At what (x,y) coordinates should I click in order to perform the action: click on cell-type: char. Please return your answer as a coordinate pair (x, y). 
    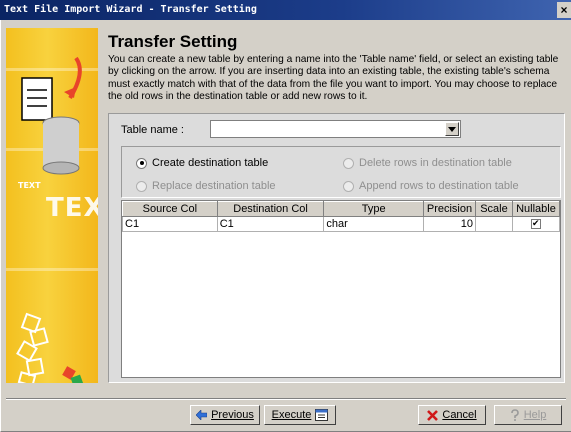
    Looking at the image, I should click on (374, 224).